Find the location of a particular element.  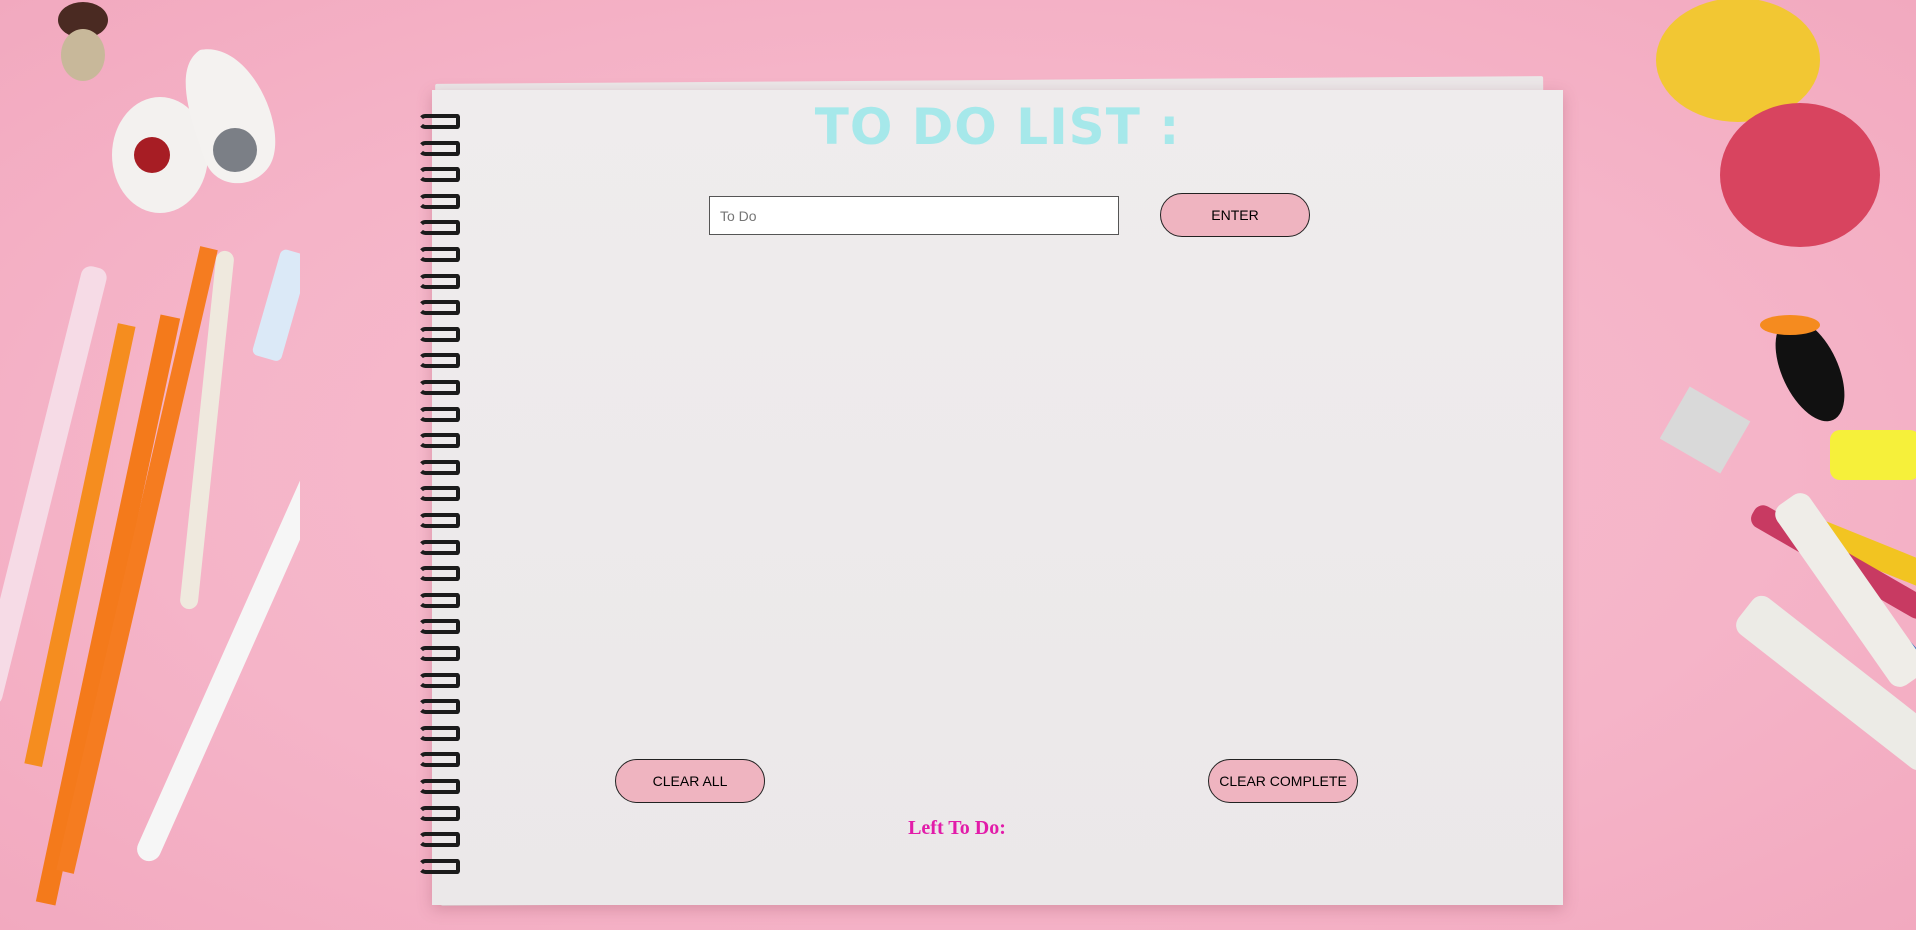

macarons-icon is located at coordinates (1768, 123).